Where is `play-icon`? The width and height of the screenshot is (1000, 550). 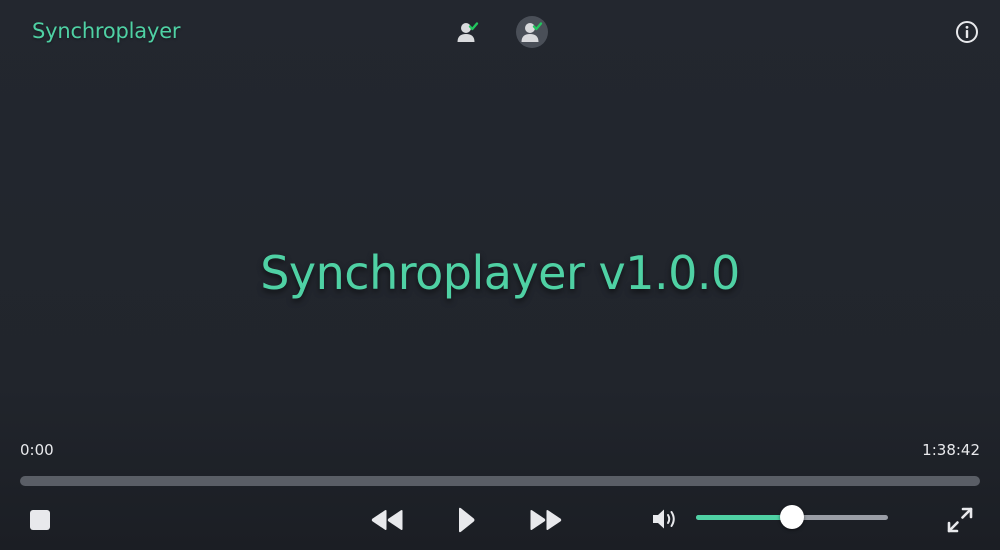
play-icon is located at coordinates (467, 520).